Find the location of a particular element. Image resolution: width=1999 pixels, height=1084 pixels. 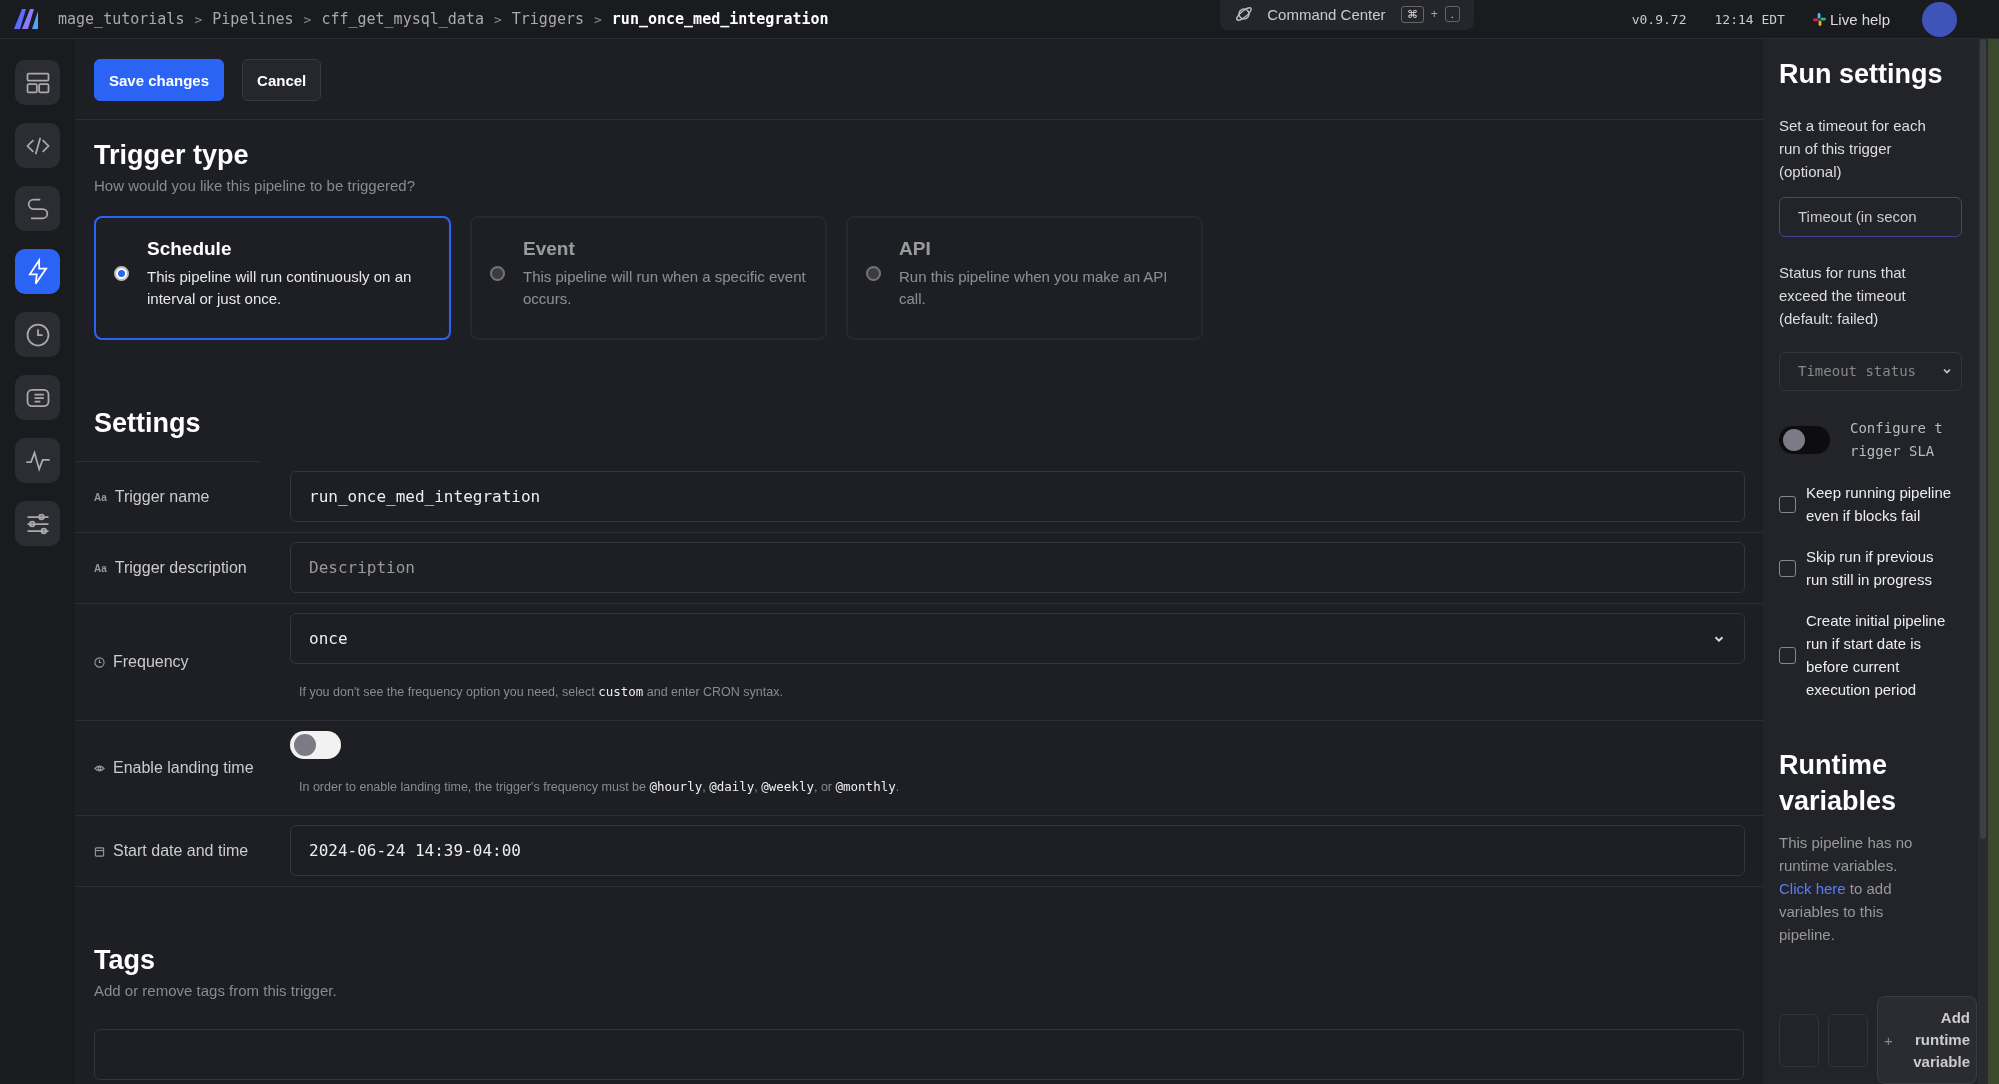

option-description: This pipeline will run continuously on an interval or just once. is located at coordinates (280, 288).